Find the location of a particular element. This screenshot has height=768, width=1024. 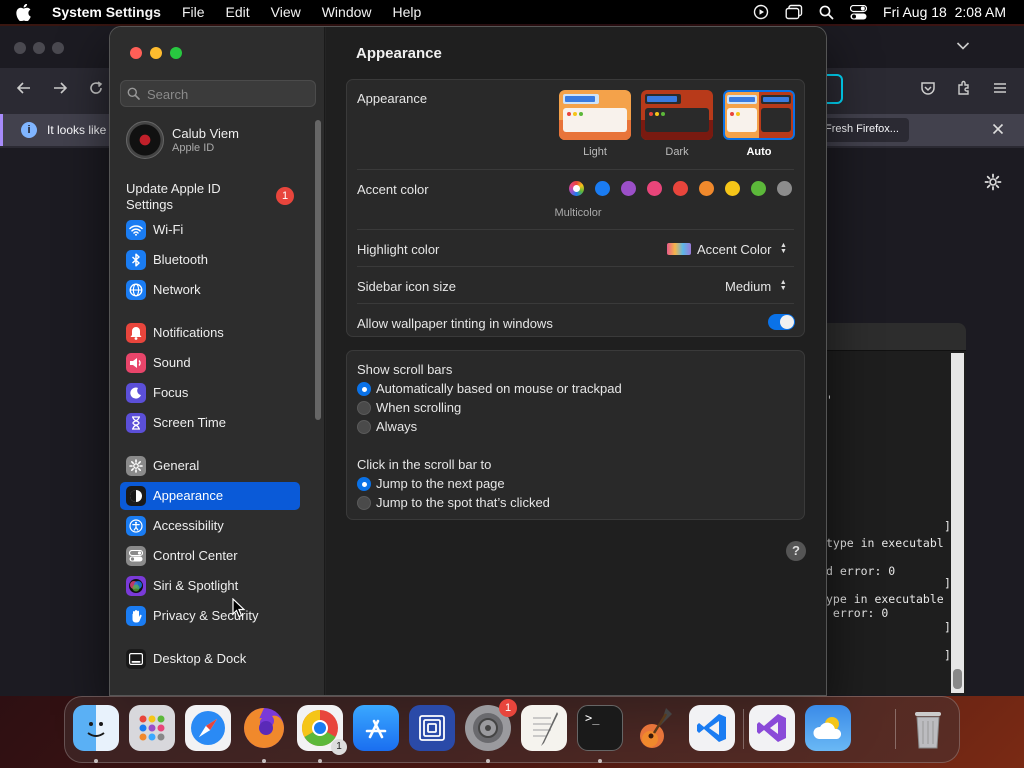

sidebar-item-sound: Sound is located at coordinates (210, 363).